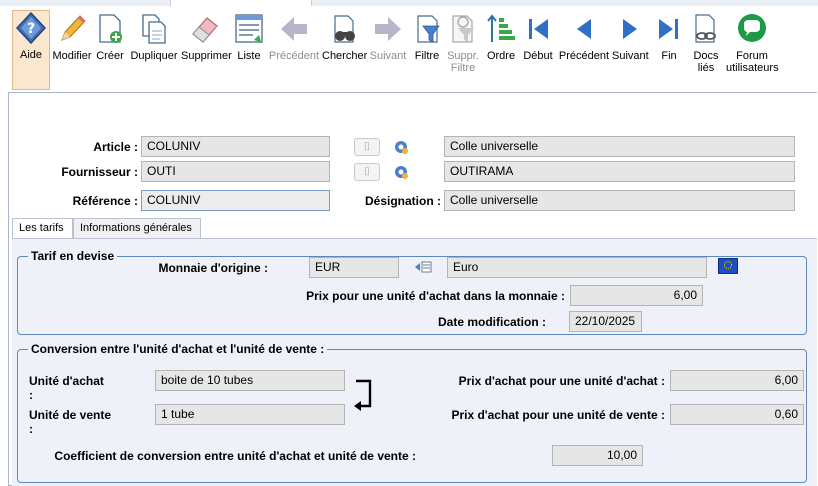 This screenshot has width=818, height=486. What do you see at coordinates (577, 267) in the screenshot?
I see `monnaie-name-field: Euro` at bounding box center [577, 267].